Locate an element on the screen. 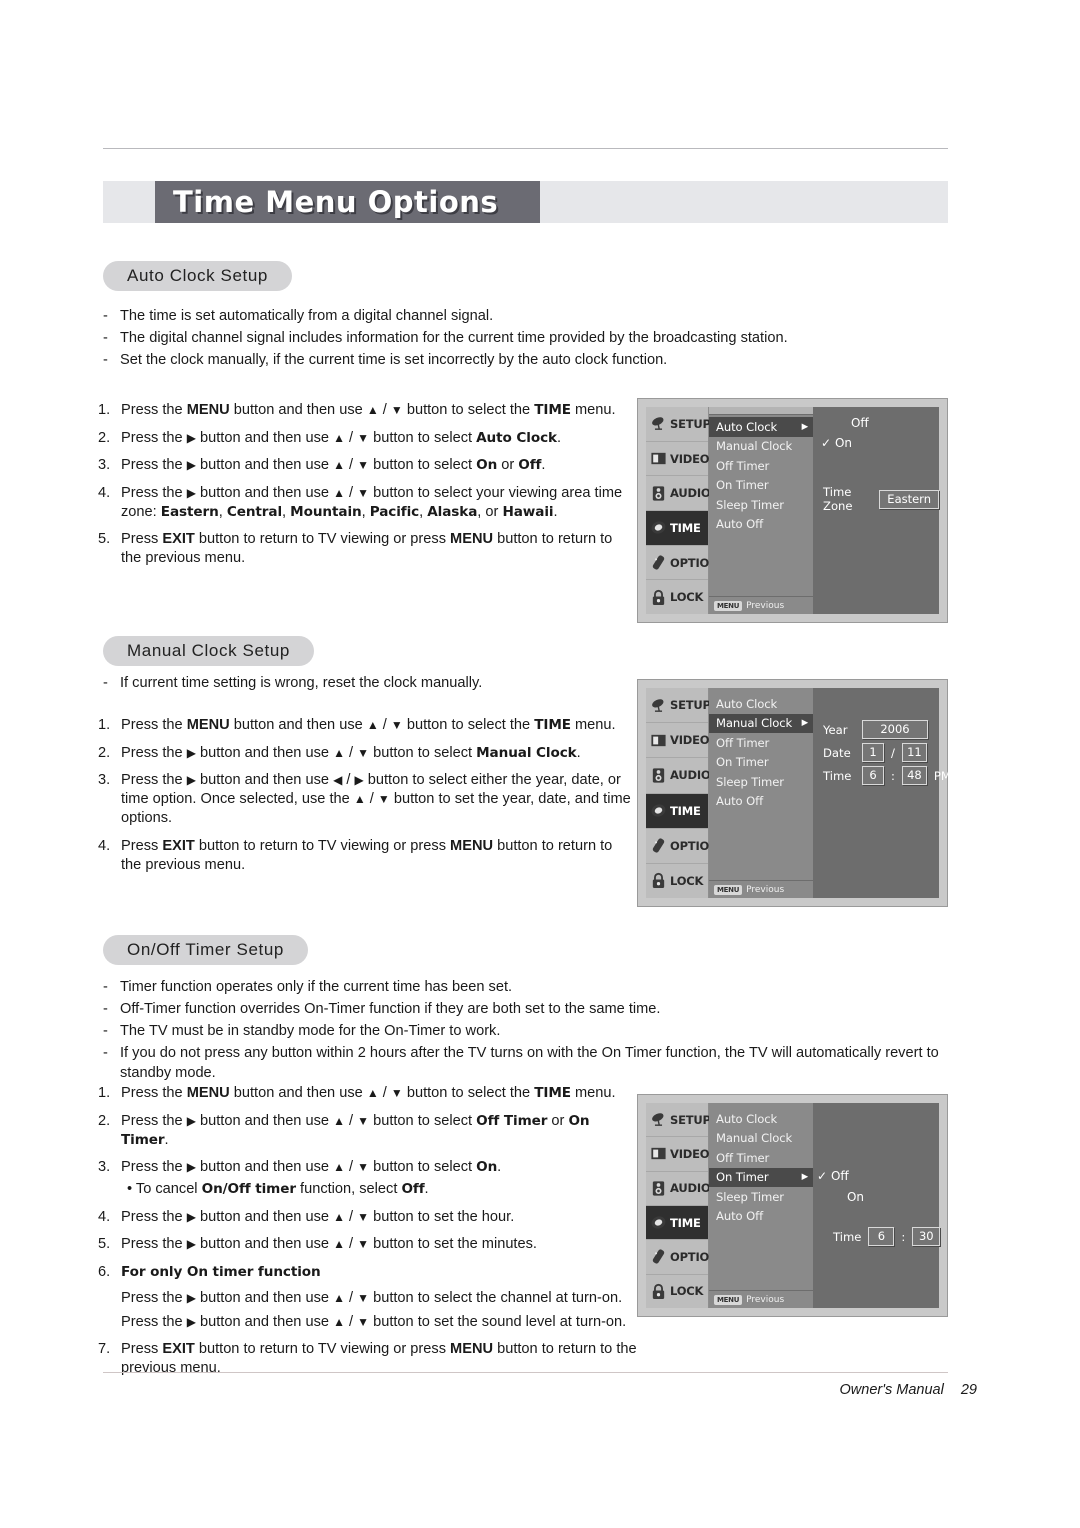 The width and height of the screenshot is (1080, 1528). osd-menu-spacer is located at coordinates (761, 1258).